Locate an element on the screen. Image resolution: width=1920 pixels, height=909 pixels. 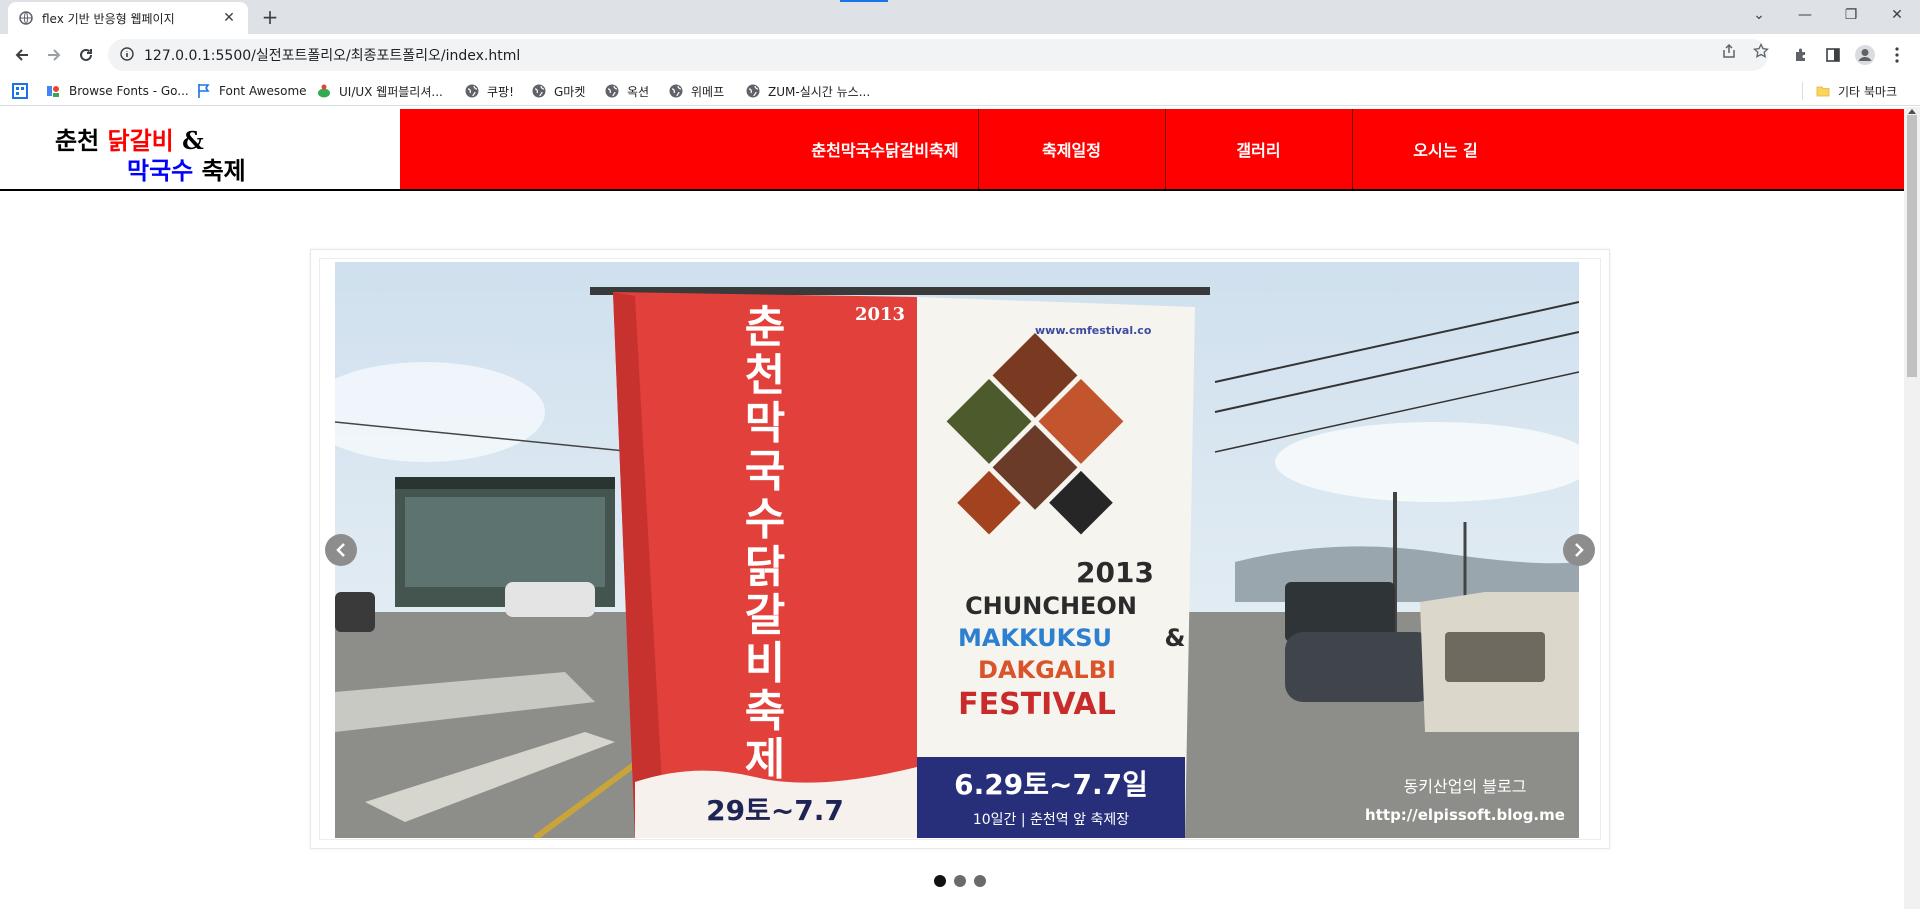
folder-icon is located at coordinates (1823, 91).